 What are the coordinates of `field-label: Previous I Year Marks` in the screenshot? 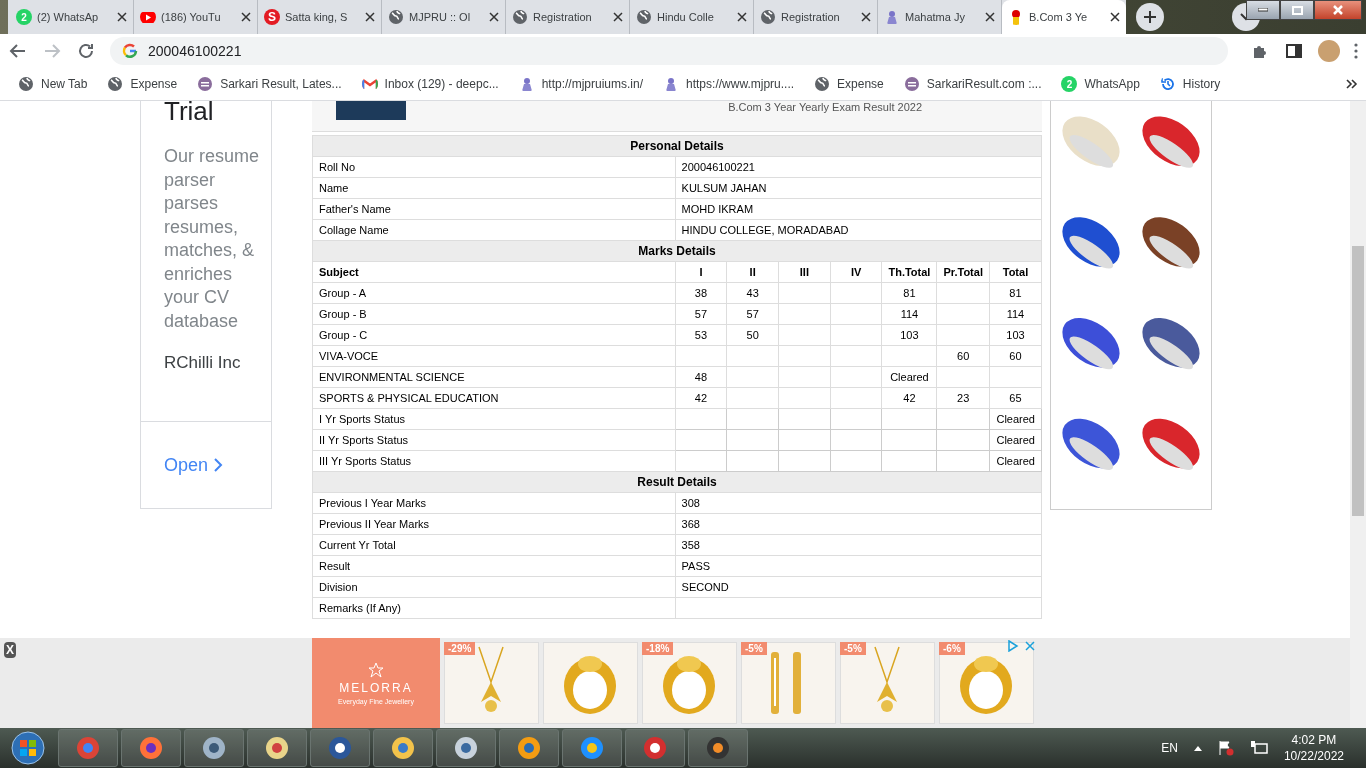 It's located at (494, 503).